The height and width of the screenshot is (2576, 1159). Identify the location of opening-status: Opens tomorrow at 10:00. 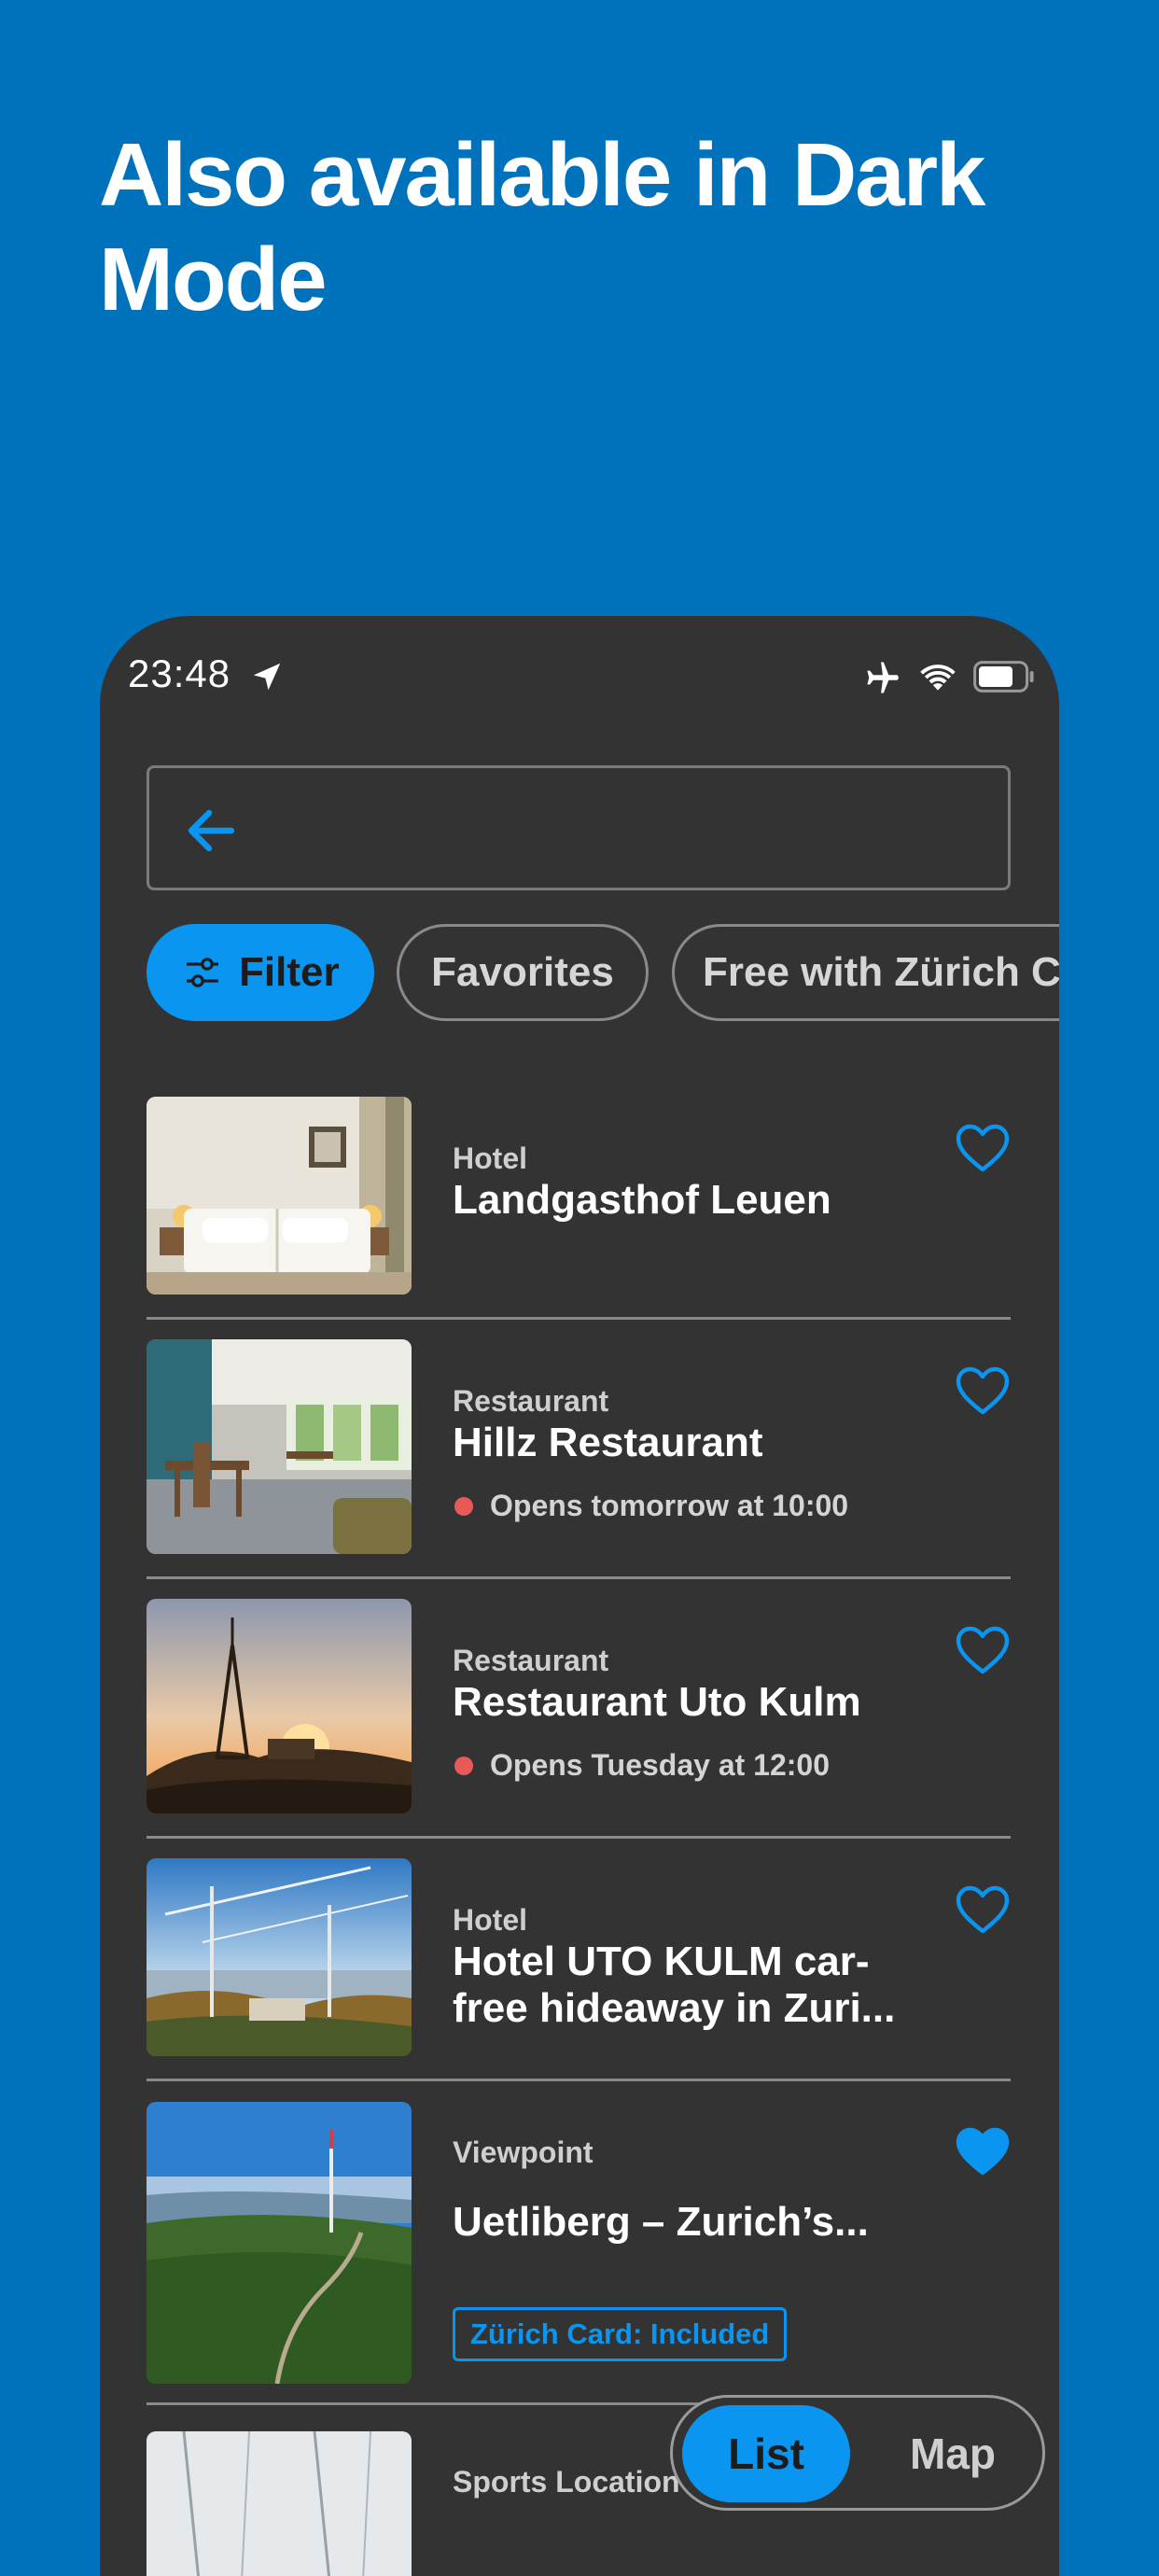
(651, 1506).